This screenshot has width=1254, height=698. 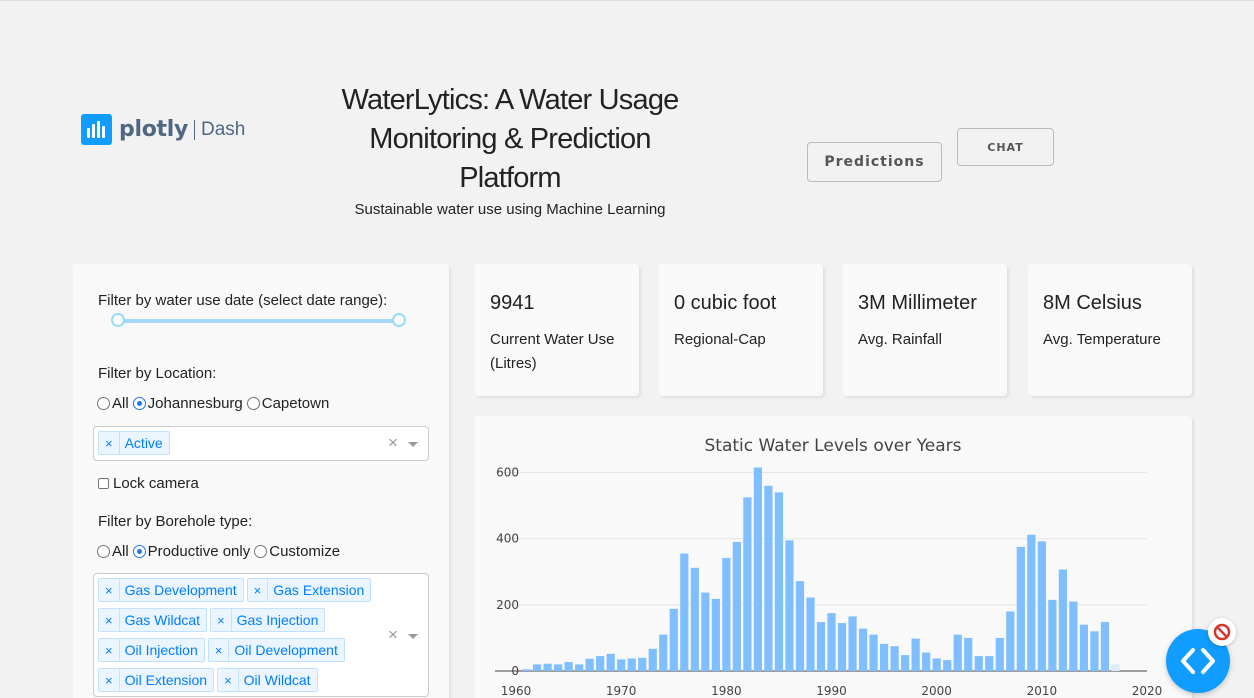 What do you see at coordinates (156, 483) in the screenshot?
I see `lock-camera-label: Lock camera` at bounding box center [156, 483].